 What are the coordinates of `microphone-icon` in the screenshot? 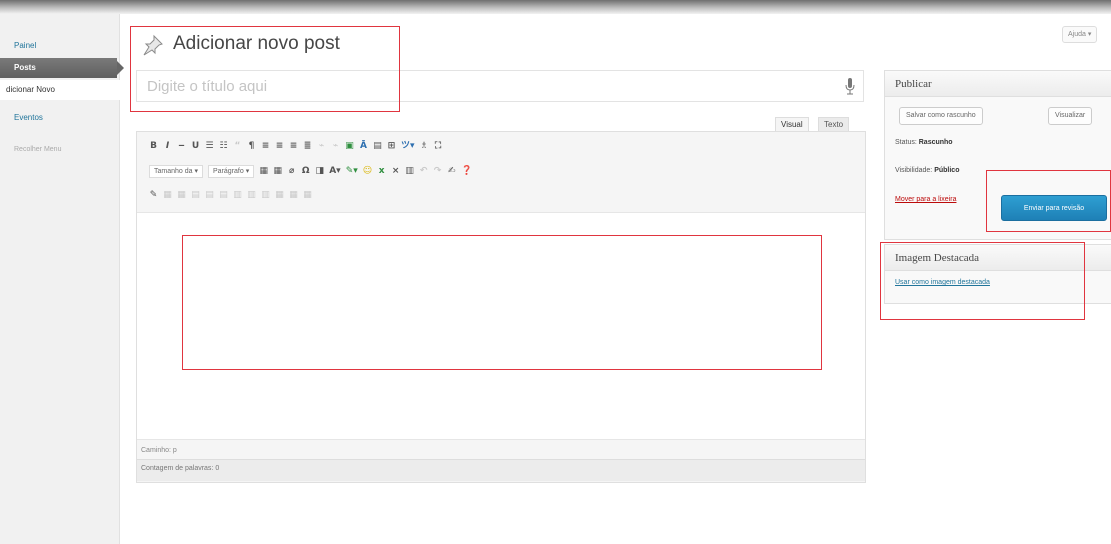 It's located at (850, 86).